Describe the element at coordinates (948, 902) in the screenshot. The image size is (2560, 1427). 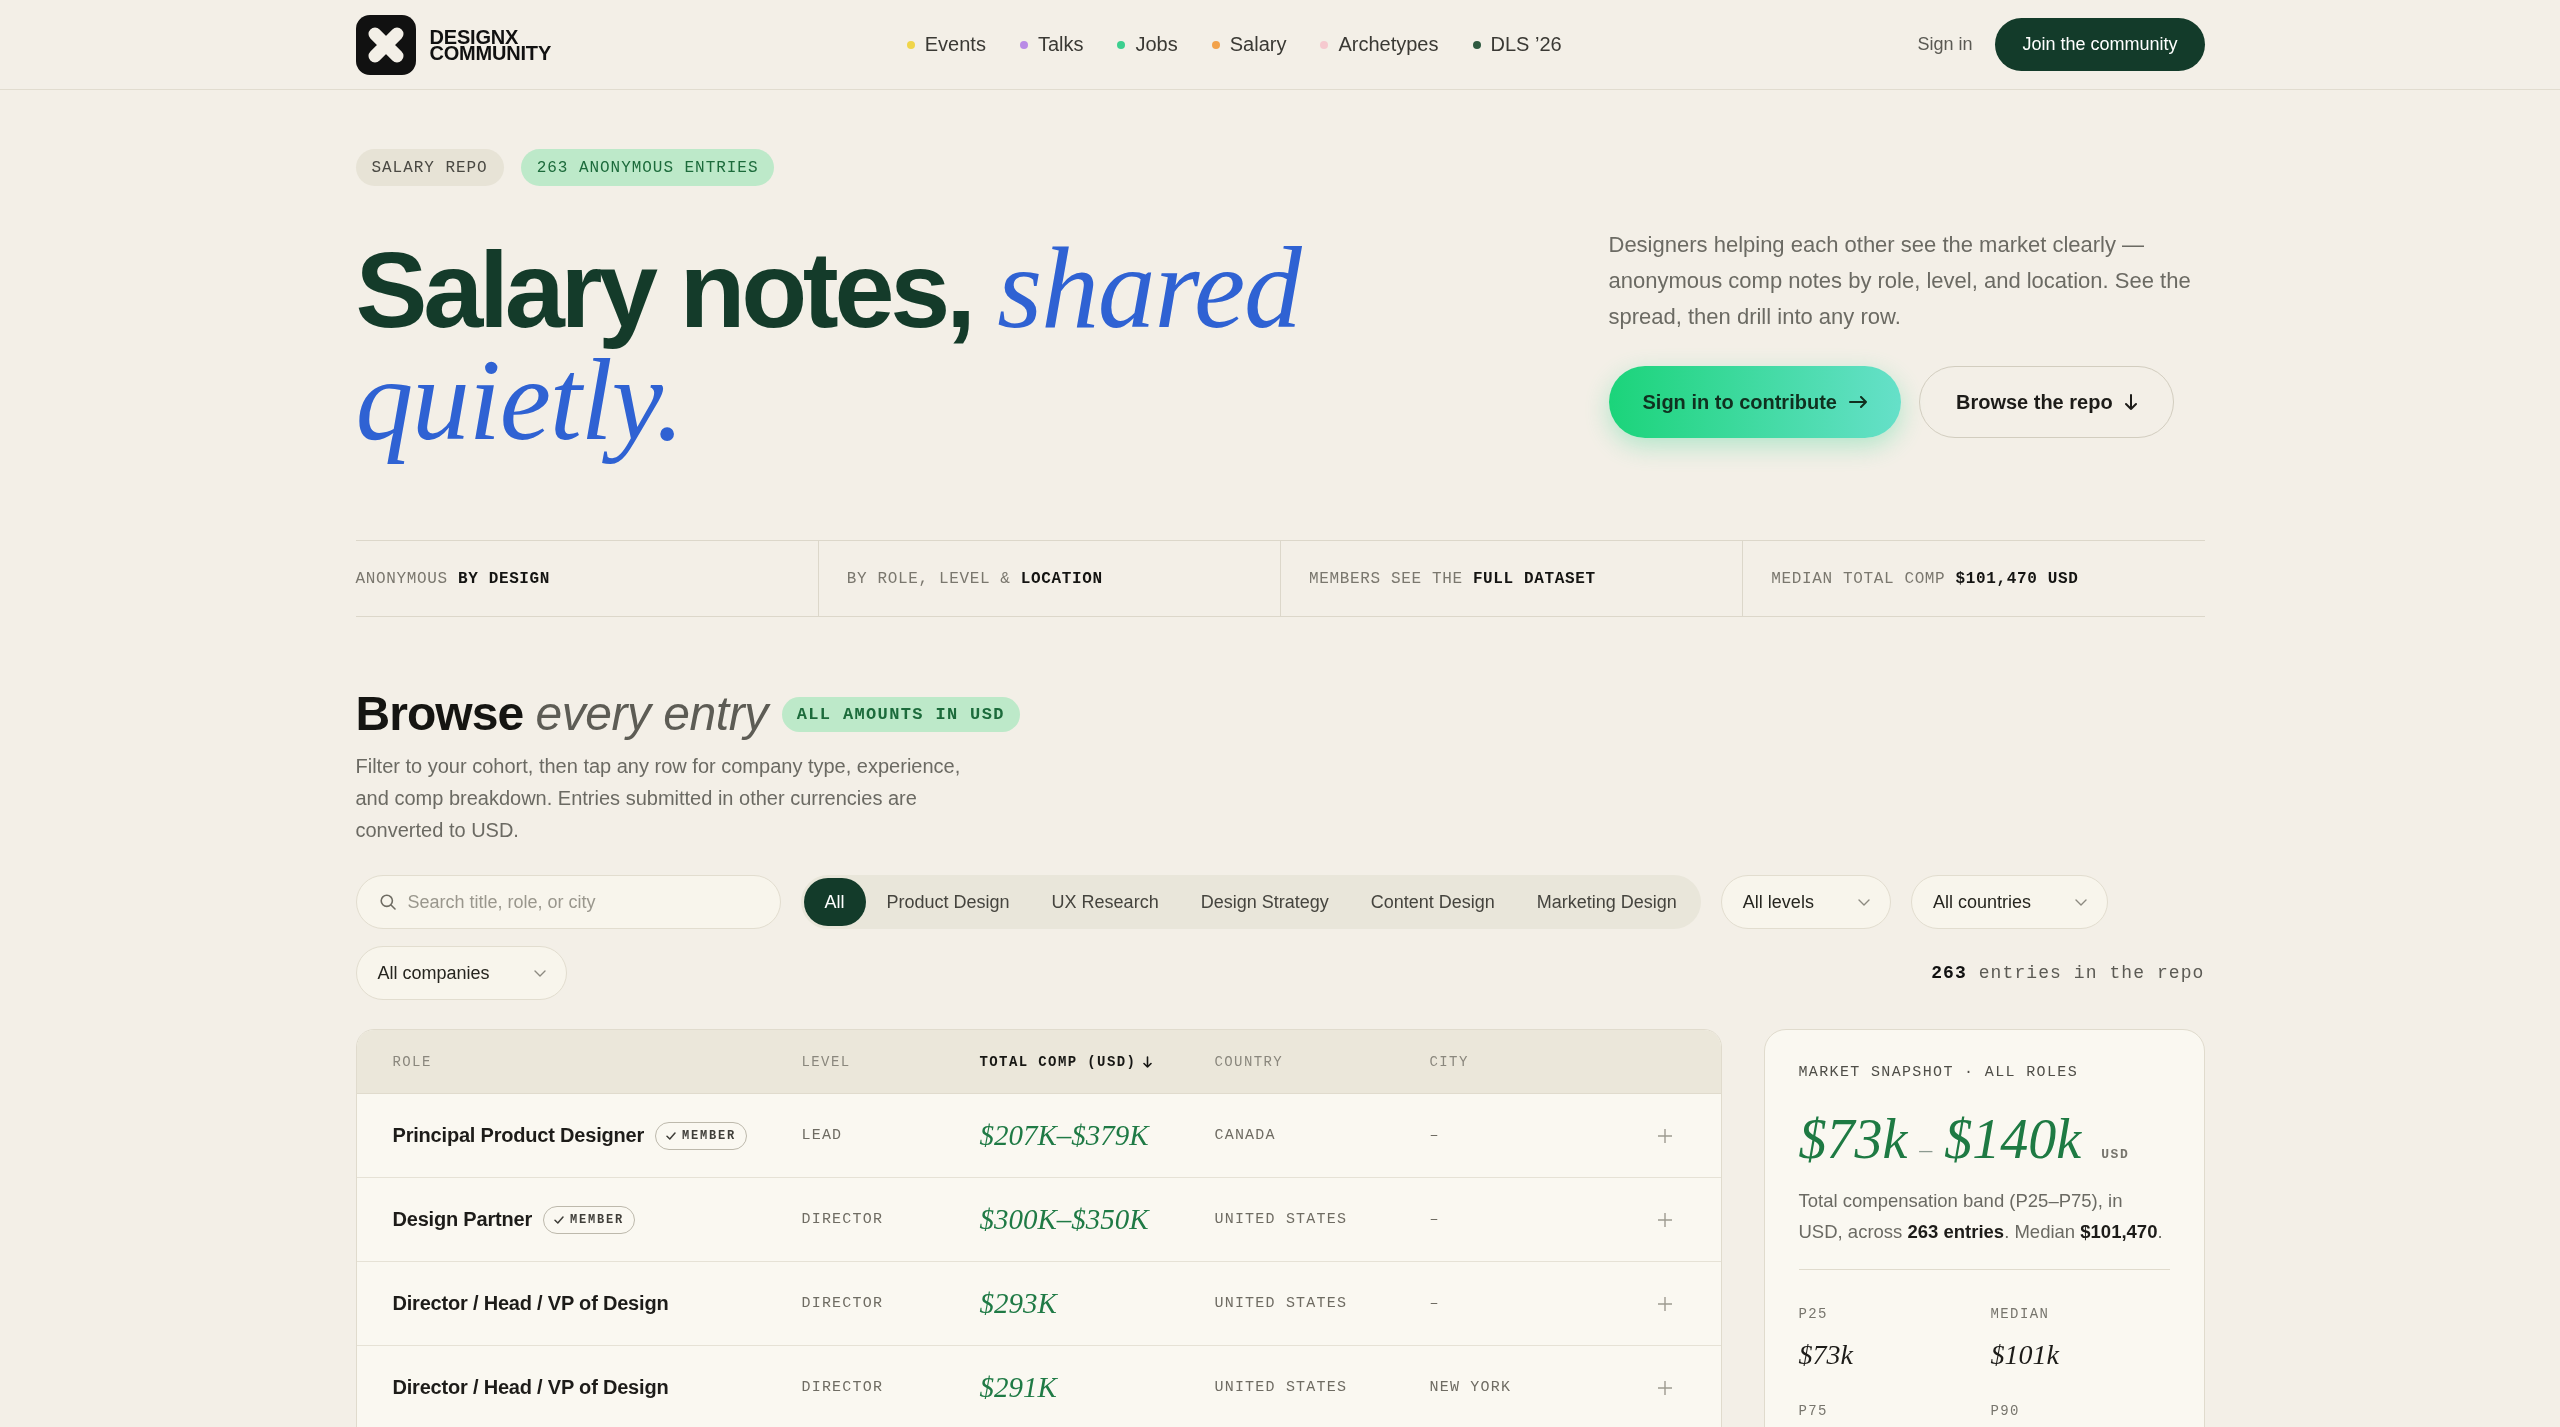
I see `category-tab: Product Design` at that location.